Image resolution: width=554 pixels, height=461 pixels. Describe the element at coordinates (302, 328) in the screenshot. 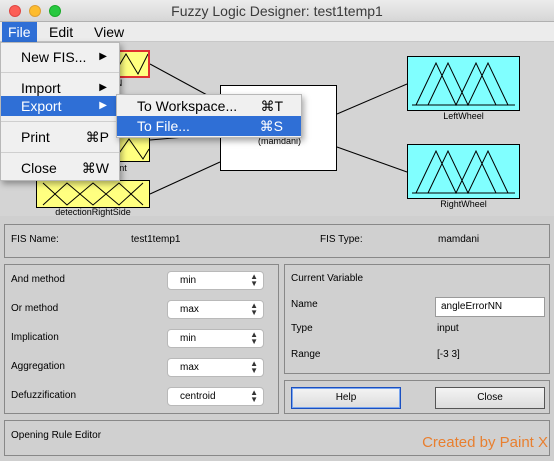

I see `variable-type-label: Type` at that location.